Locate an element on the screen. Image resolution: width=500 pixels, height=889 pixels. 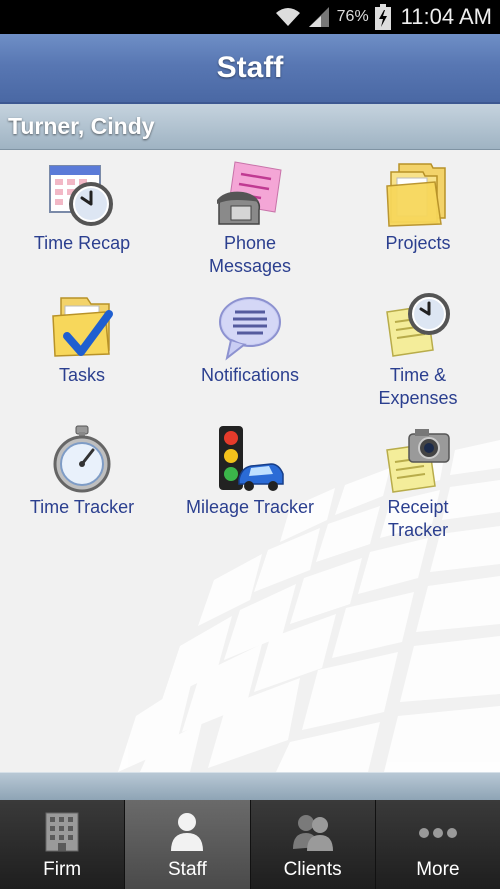
tile-time-expenses: Time & Expenses is located at coordinates (418, 358).